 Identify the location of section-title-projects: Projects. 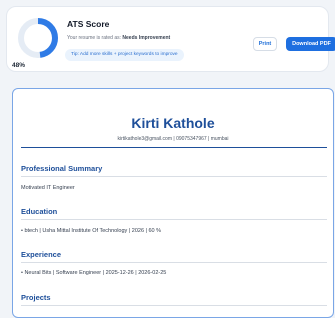
(36, 297).